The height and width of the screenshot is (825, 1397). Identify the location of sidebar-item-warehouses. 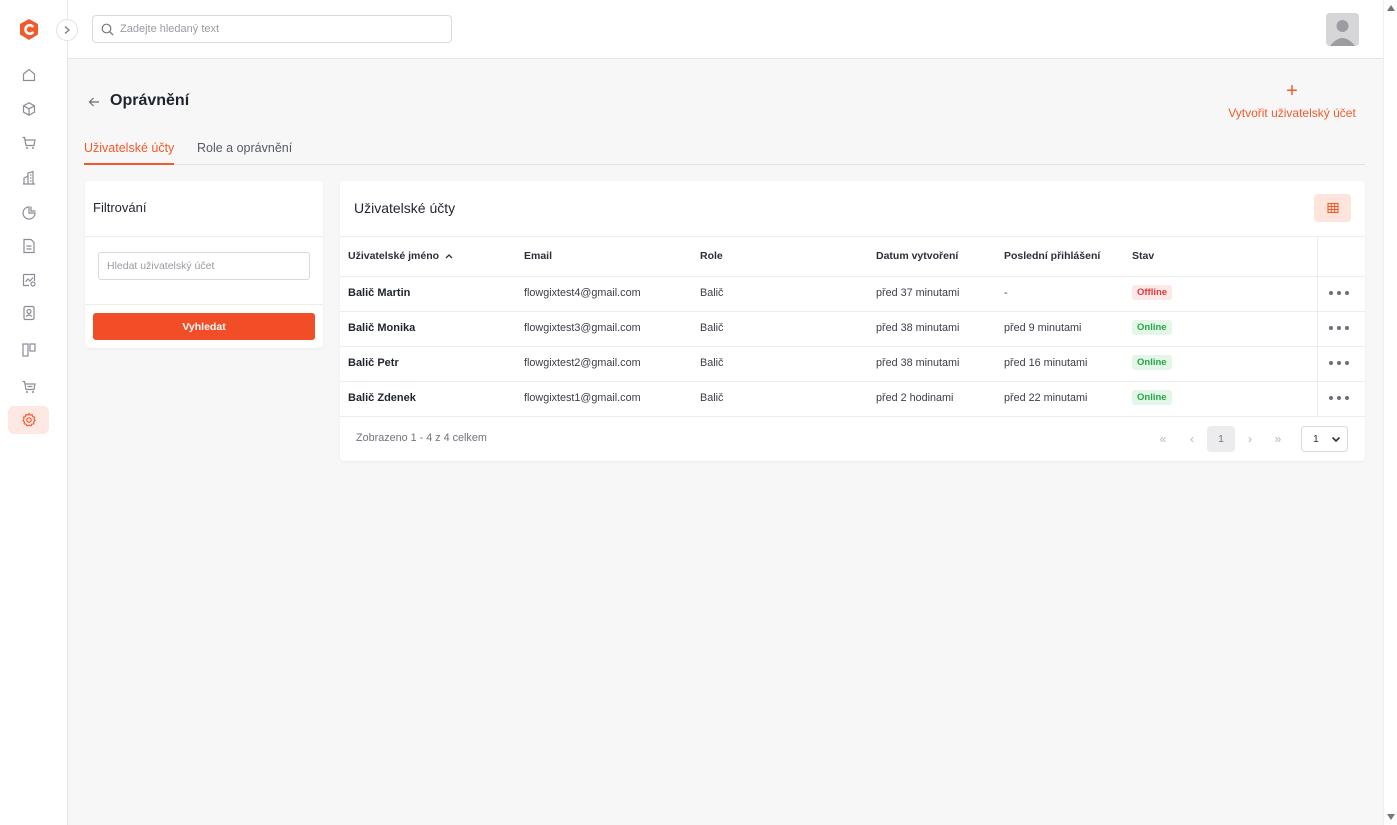
(28, 178).